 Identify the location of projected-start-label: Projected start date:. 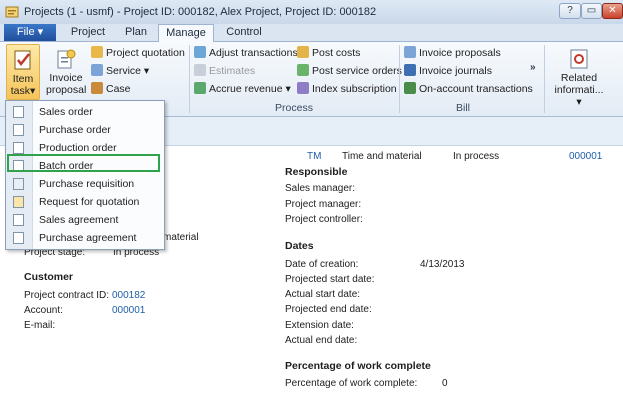
(330, 279).